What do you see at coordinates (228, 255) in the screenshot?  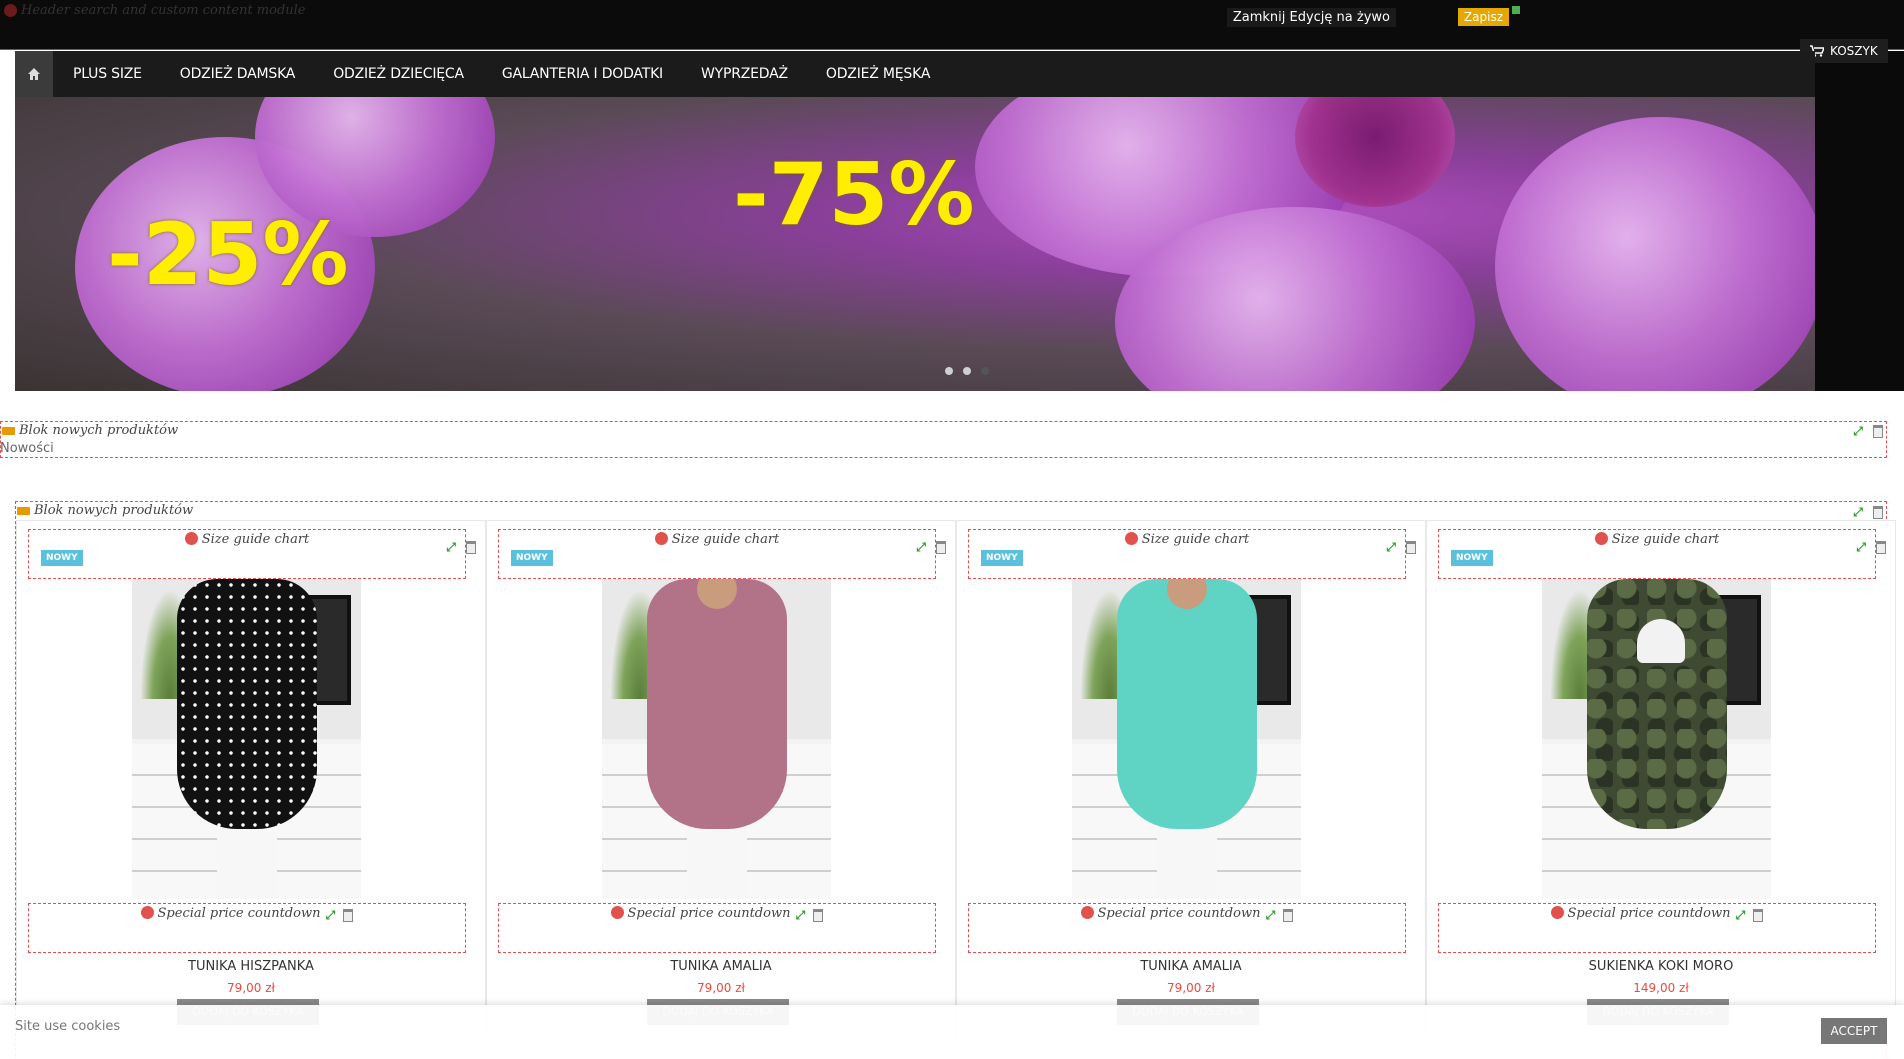 I see `discount-25: -25%` at bounding box center [228, 255].